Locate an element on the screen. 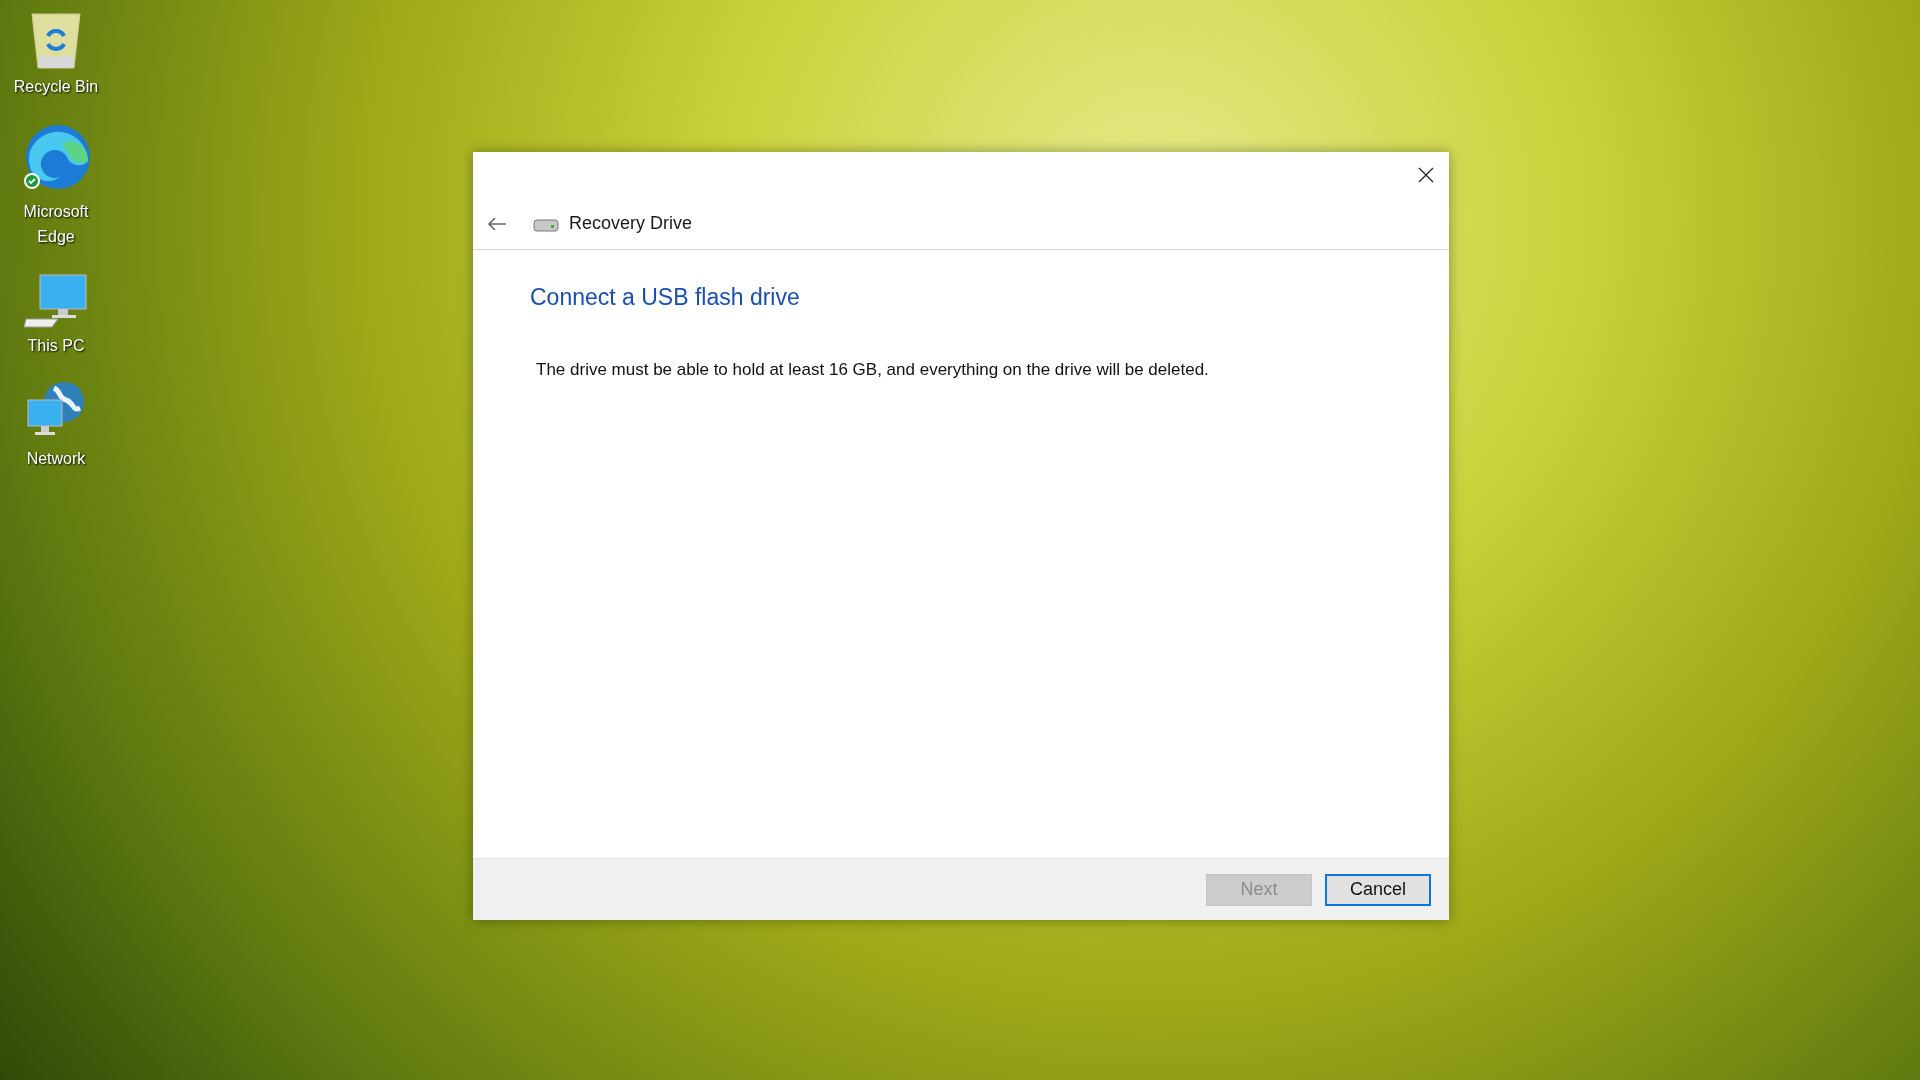 This screenshot has width=1920, height=1080. page-heading: Connect a USB flash drive is located at coordinates (665, 297).